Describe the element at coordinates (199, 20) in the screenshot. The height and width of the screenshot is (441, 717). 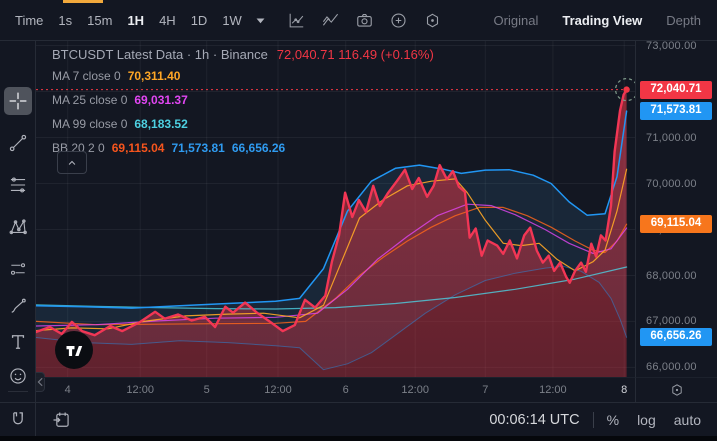
I see `interval-1d: 1D` at that location.